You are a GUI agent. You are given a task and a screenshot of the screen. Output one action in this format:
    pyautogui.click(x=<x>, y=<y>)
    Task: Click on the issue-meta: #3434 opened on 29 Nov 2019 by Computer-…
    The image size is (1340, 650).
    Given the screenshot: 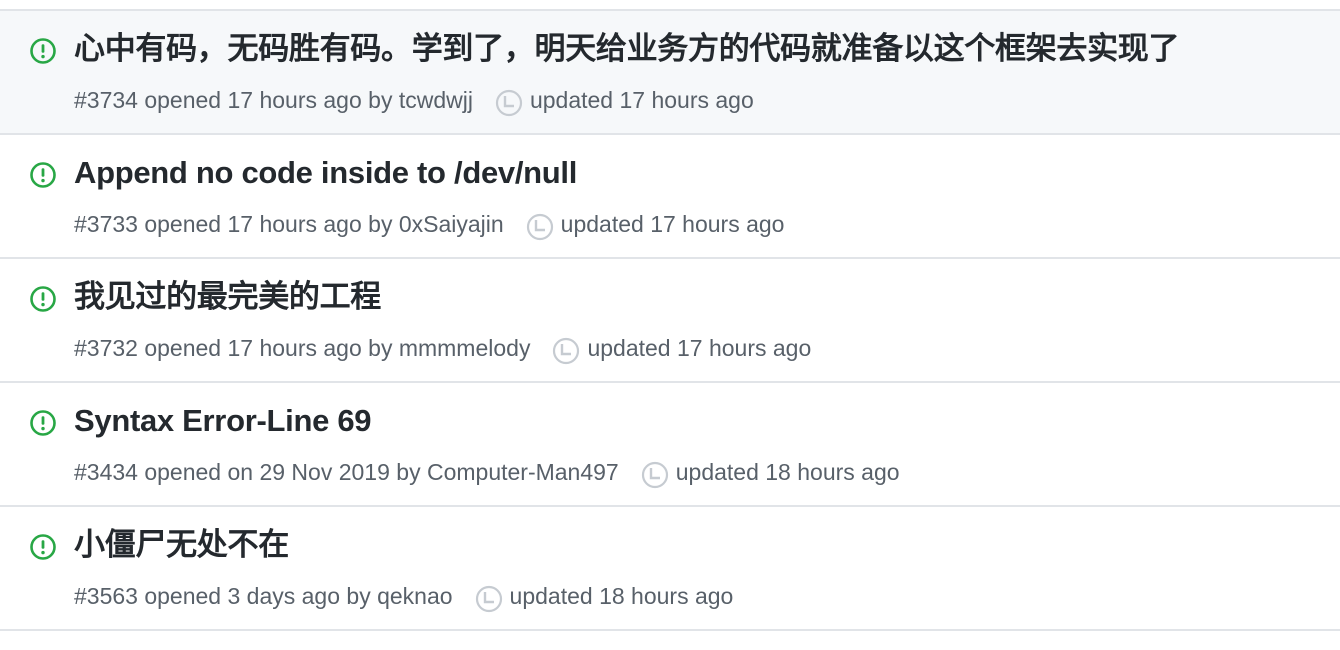 What is the action you would take?
    pyautogui.click(x=487, y=473)
    